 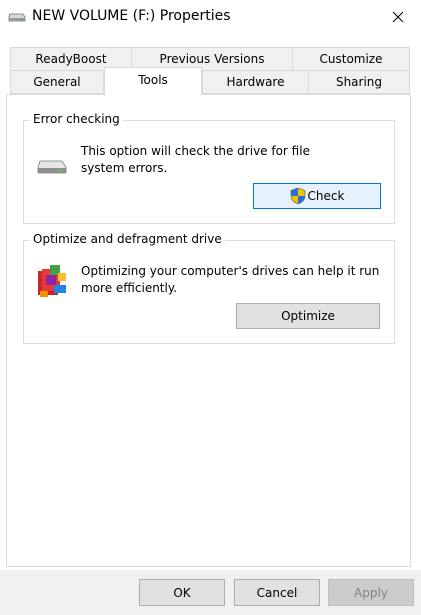 What do you see at coordinates (131, 16) in the screenshot?
I see `window-title: NEW VOLUME (F:) Properties` at bounding box center [131, 16].